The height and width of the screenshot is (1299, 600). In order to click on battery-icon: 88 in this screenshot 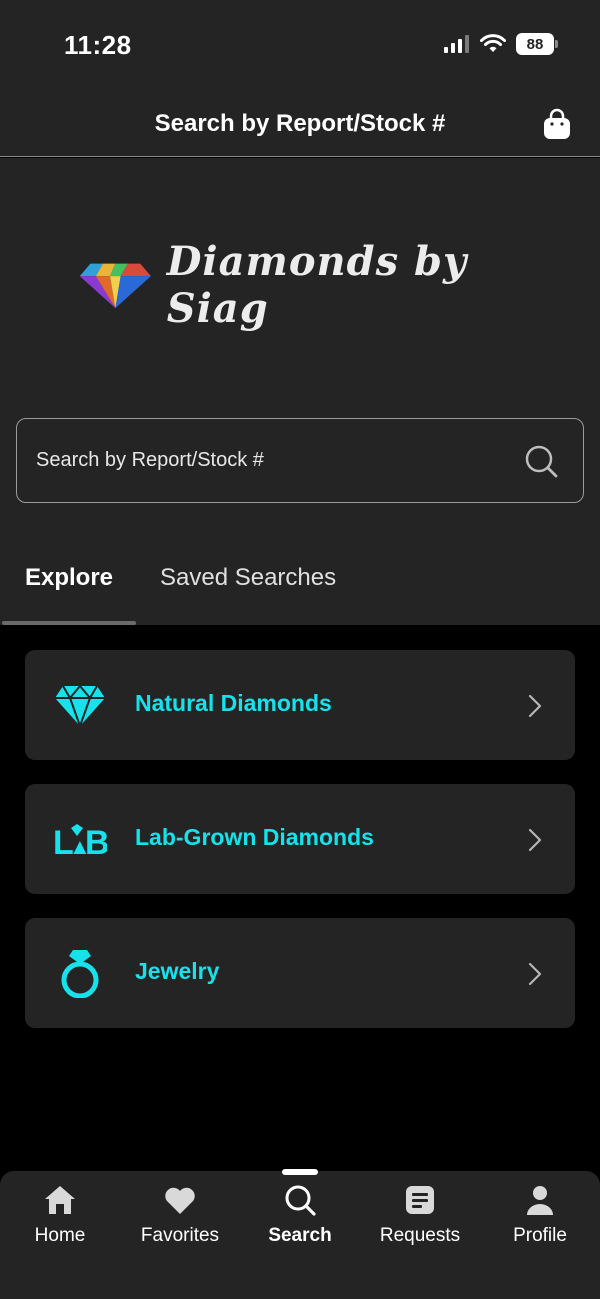, I will do `click(537, 44)`.